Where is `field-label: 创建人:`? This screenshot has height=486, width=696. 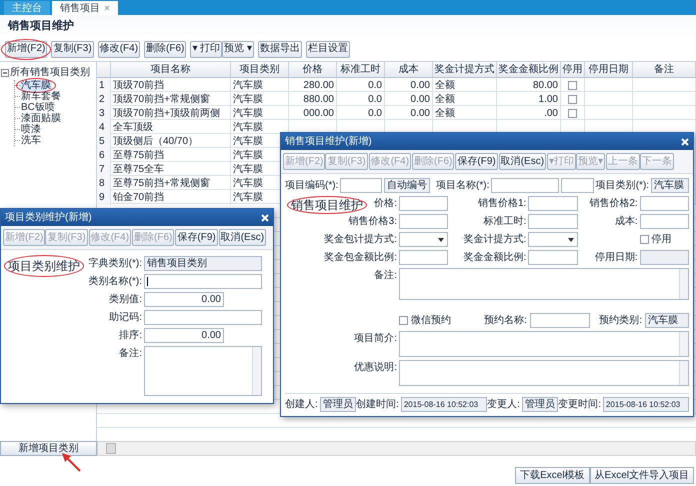 field-label: 创建人: is located at coordinates (301, 405).